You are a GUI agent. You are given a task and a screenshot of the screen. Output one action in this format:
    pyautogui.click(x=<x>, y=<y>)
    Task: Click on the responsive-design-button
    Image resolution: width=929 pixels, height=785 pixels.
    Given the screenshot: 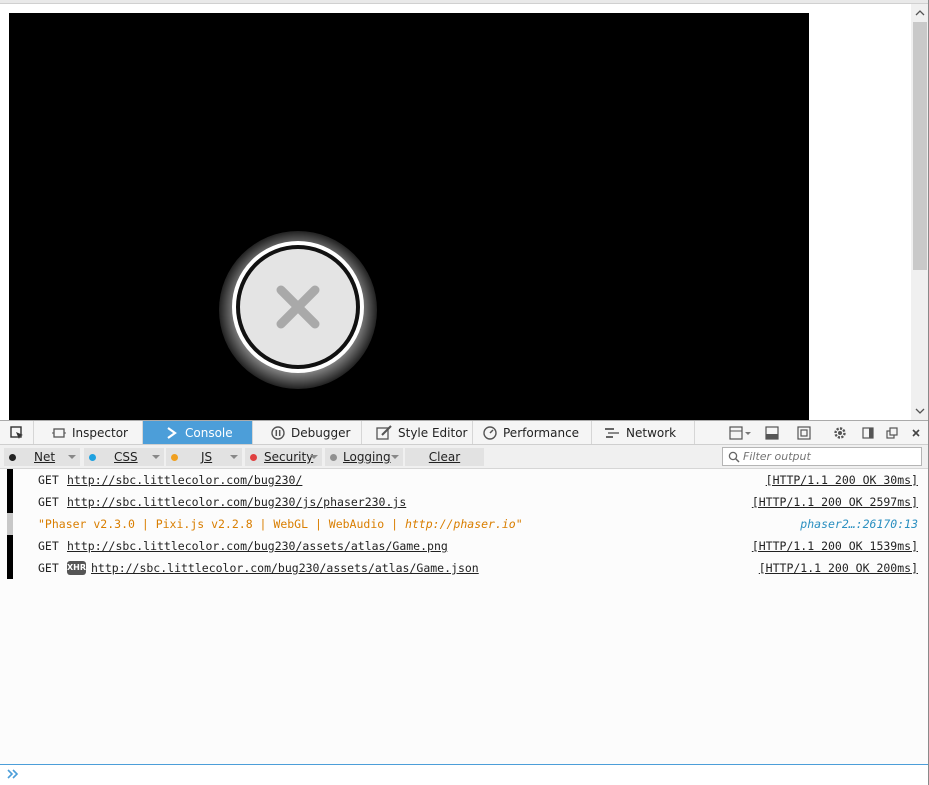 What is the action you would take?
    pyautogui.click(x=804, y=433)
    